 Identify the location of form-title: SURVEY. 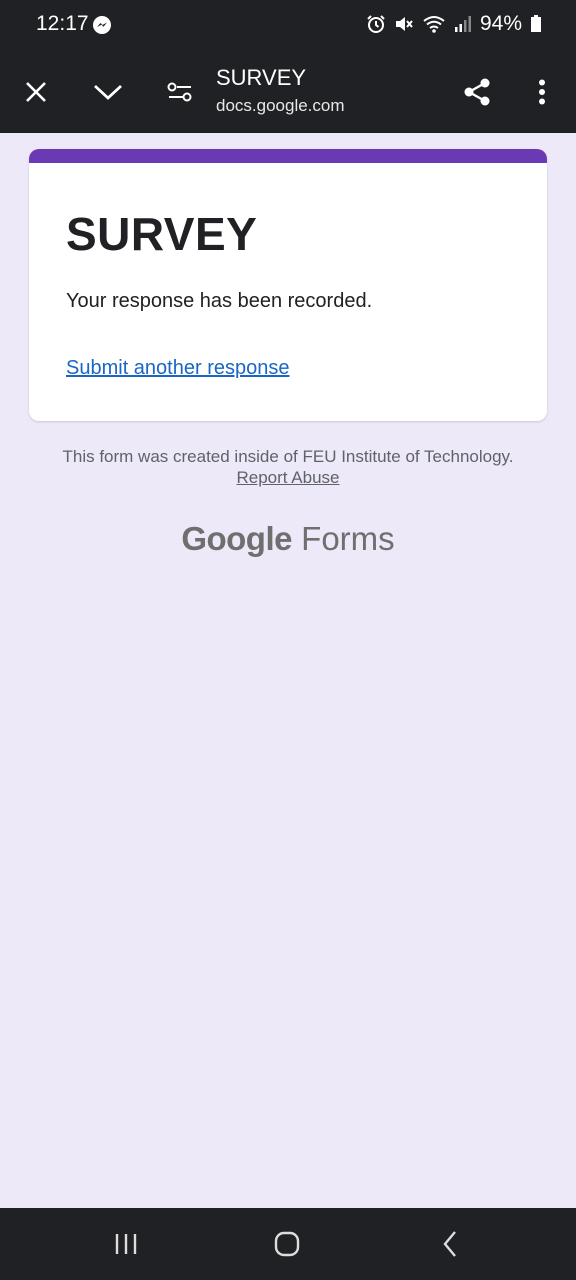
(162, 234).